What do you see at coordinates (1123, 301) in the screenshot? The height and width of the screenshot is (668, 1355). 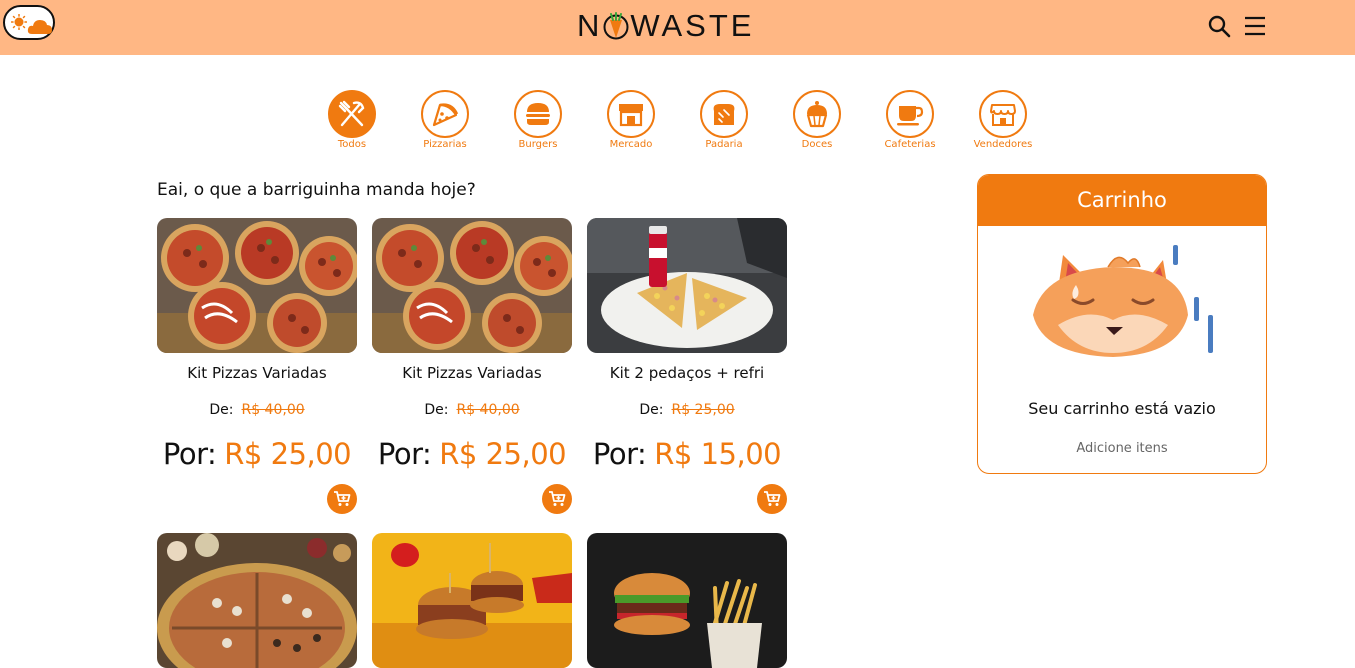 I see `sad-fox-mascot-icon` at bounding box center [1123, 301].